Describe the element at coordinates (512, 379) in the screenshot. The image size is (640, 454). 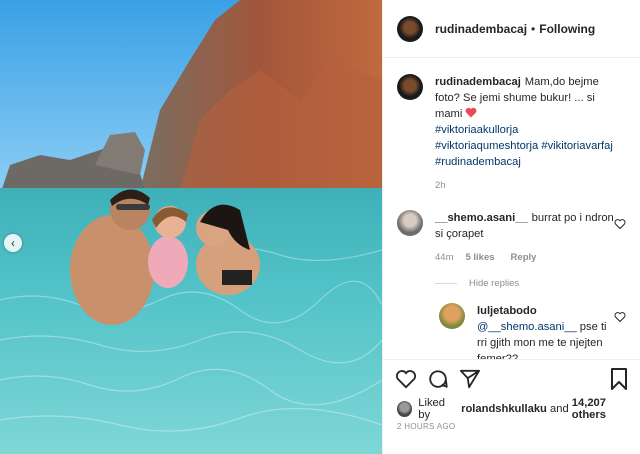
I see `action-bar` at that location.